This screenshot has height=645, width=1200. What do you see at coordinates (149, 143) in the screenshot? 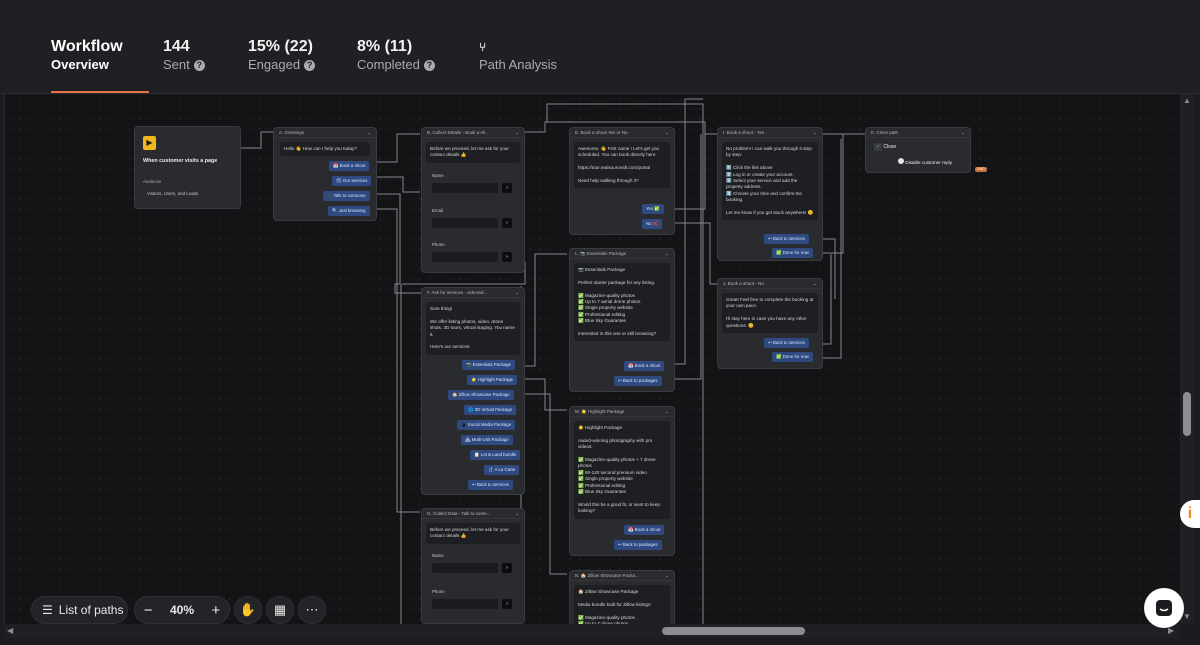
I see `bolt-icon: ▶` at bounding box center [149, 143].